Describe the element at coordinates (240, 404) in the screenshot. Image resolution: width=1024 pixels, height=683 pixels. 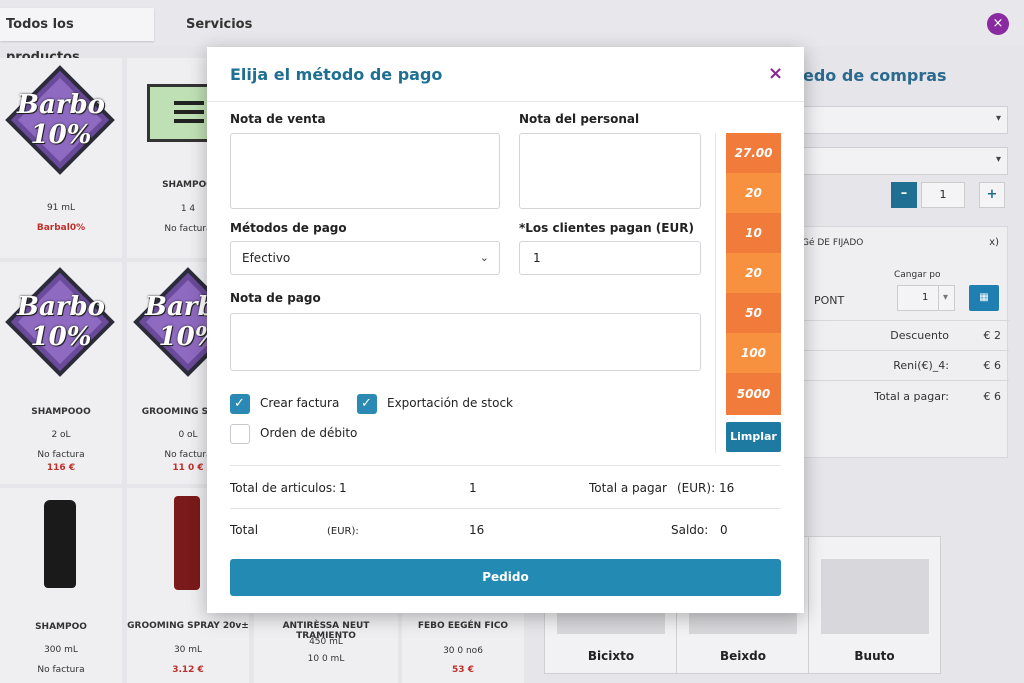
I see `create-invoice-checkbox` at that location.